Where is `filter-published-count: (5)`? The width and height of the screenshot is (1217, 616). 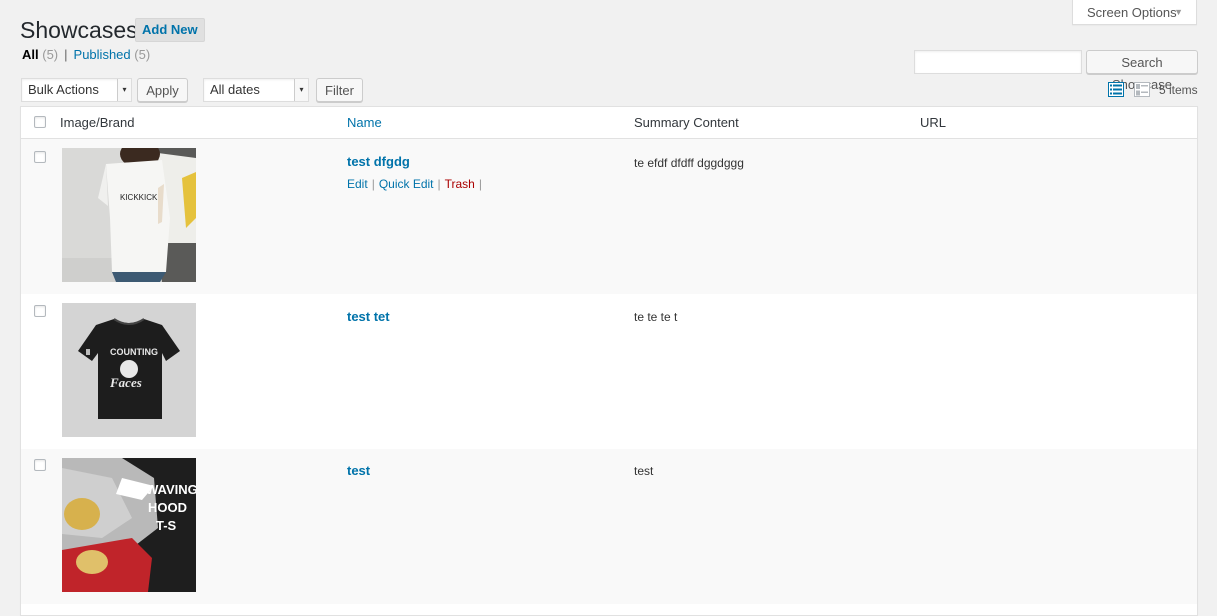 filter-published-count: (5) is located at coordinates (142, 54).